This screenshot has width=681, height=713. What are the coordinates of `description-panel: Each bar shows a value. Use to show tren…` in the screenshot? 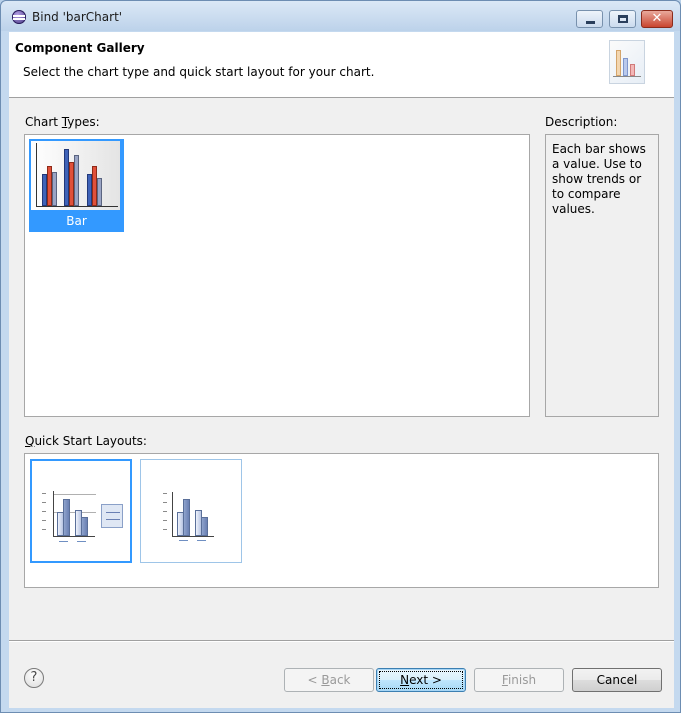 It's located at (602, 275).